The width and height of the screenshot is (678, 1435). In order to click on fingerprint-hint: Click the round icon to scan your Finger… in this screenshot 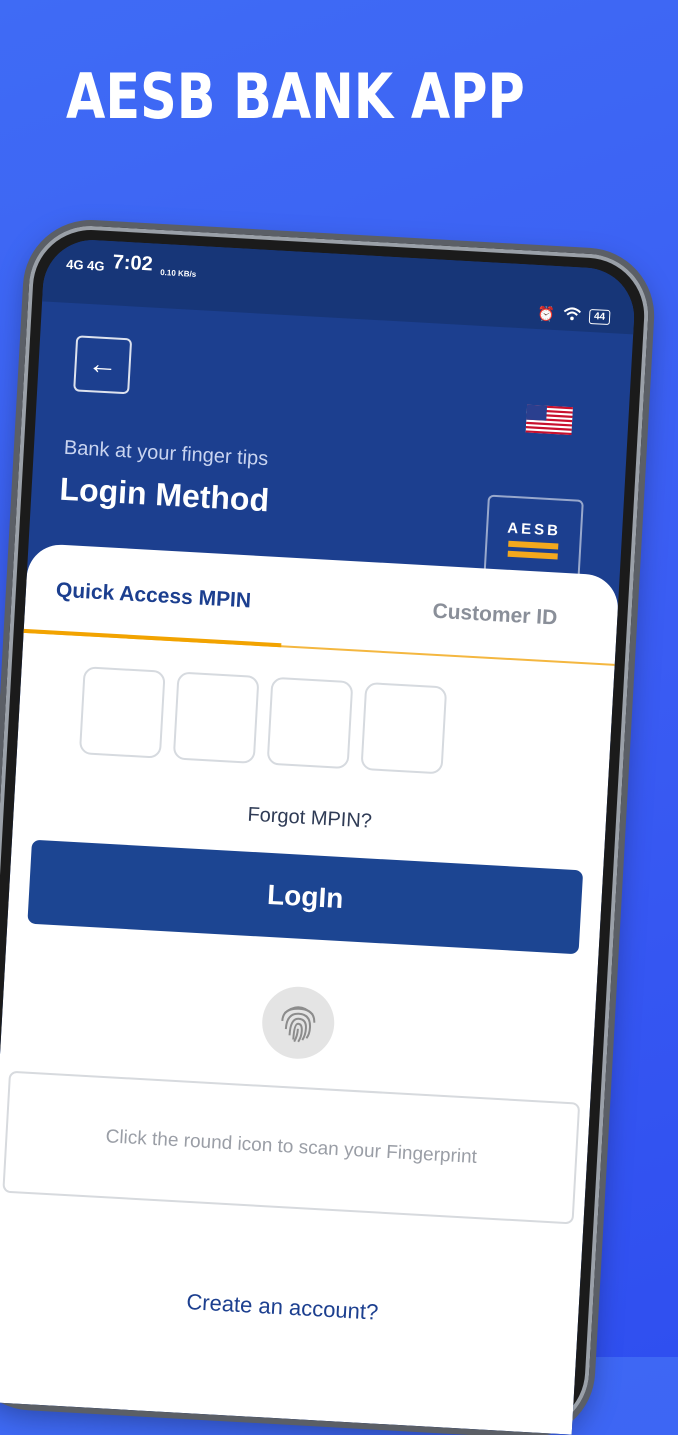, I will do `click(291, 1147)`.